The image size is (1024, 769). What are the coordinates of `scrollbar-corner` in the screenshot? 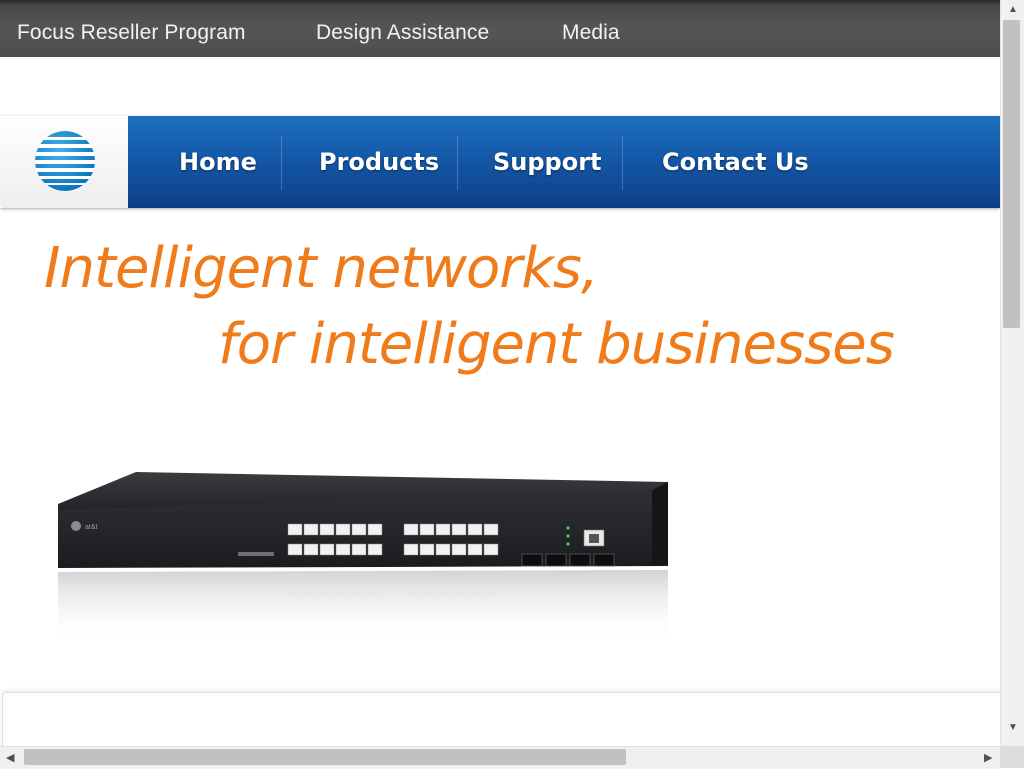 It's located at (1012, 757).